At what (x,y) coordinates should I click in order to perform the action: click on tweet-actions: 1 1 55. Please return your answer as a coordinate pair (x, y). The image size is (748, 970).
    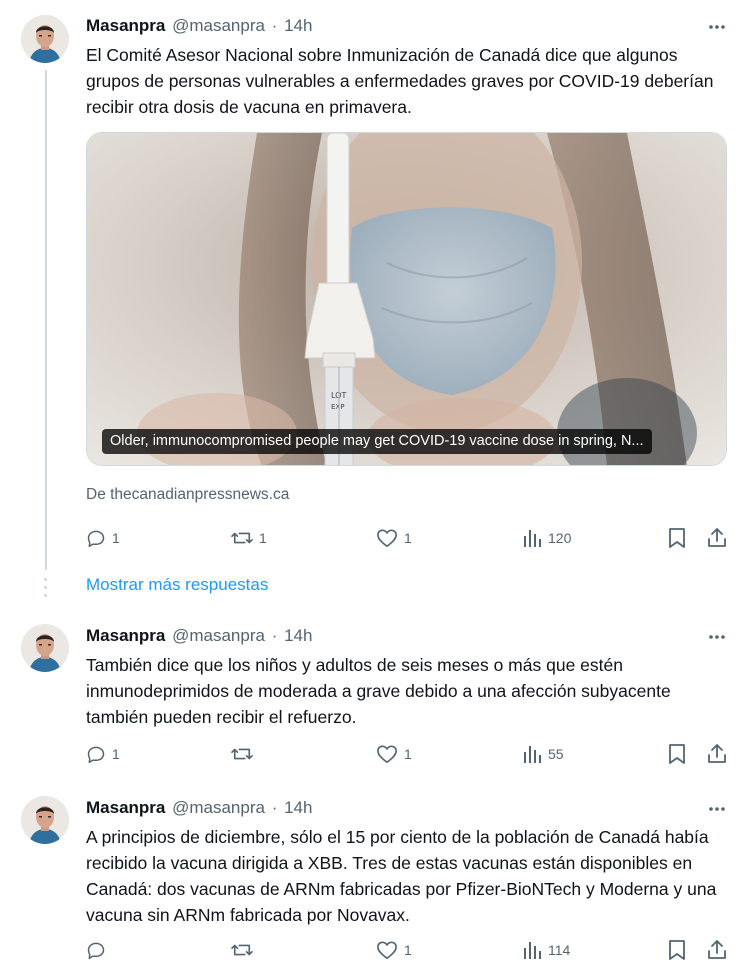
    Looking at the image, I should click on (410, 754).